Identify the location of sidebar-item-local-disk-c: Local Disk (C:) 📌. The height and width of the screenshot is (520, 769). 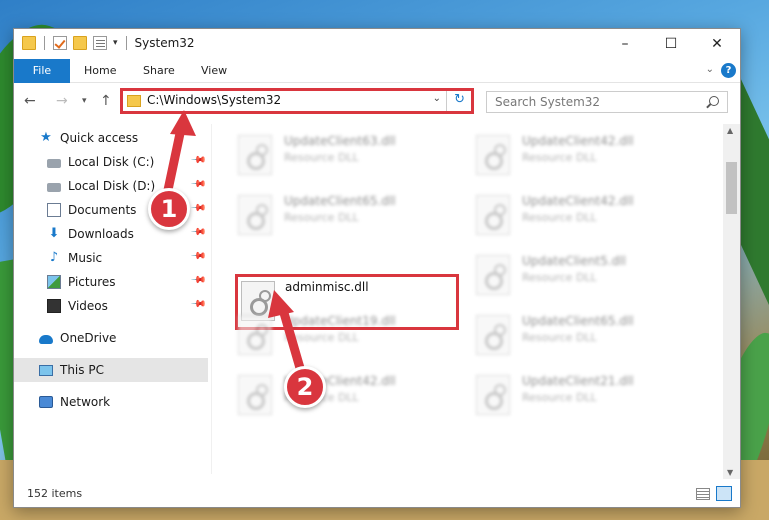
(111, 162).